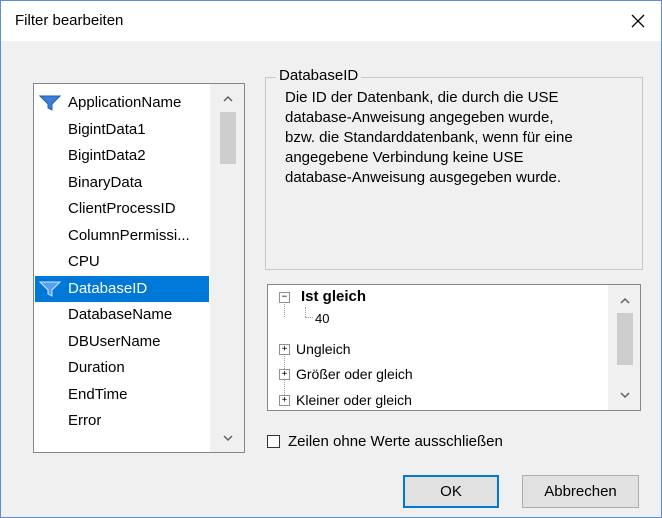  What do you see at coordinates (319, 75) in the screenshot?
I see `description-title: DatabaseID` at bounding box center [319, 75].